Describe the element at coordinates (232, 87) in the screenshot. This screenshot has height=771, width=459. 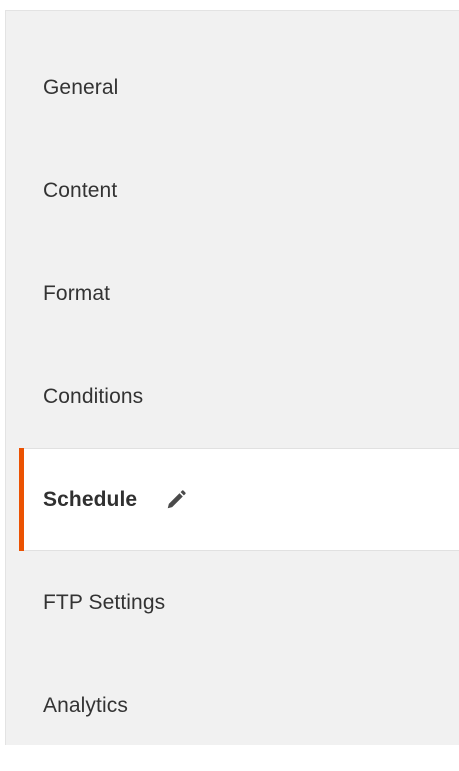
I see `sidebar-item-general: General` at that location.